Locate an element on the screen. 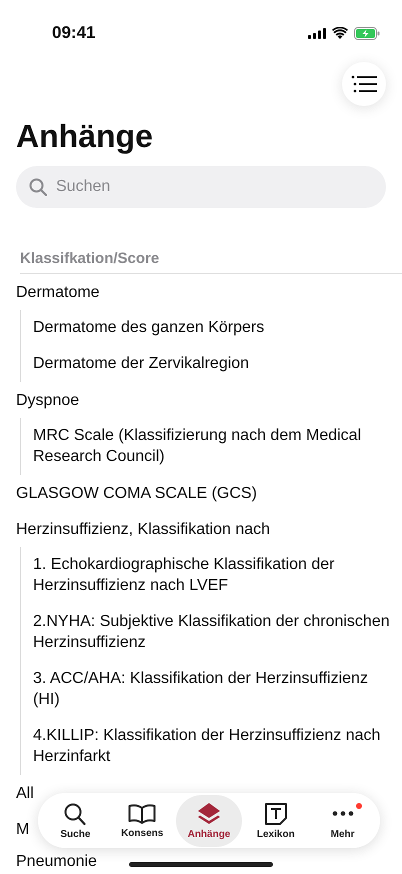 This screenshot has width=402, height=874. tab: Suche is located at coordinates (75, 820).